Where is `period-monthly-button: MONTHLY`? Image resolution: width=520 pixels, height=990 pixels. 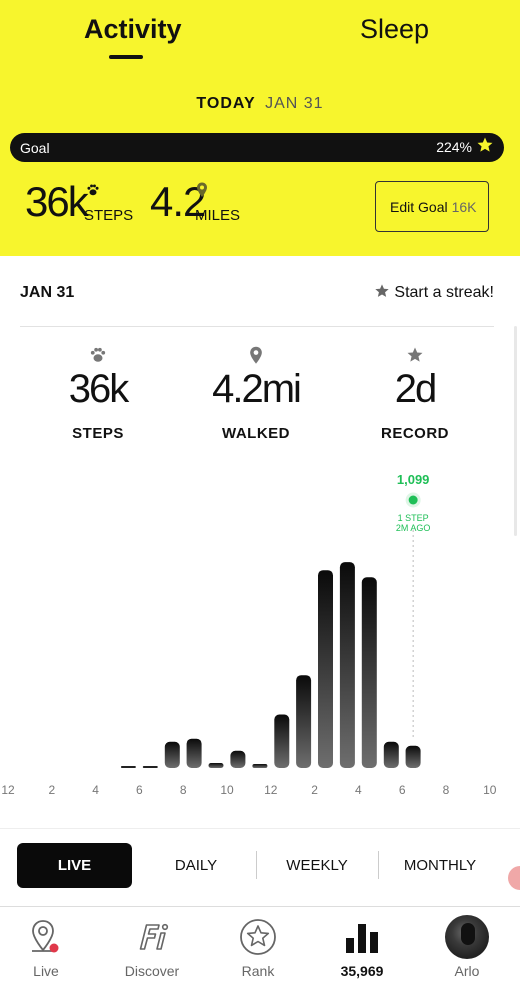
period-monthly-button: MONTHLY is located at coordinates (440, 865).